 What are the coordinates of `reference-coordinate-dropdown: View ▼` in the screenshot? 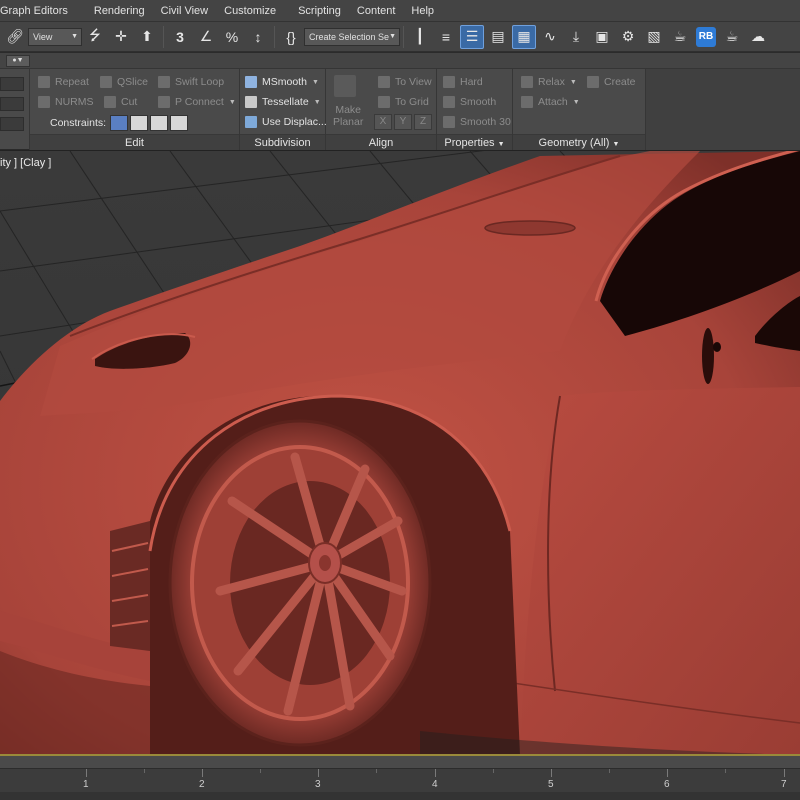 It's located at (55, 36).